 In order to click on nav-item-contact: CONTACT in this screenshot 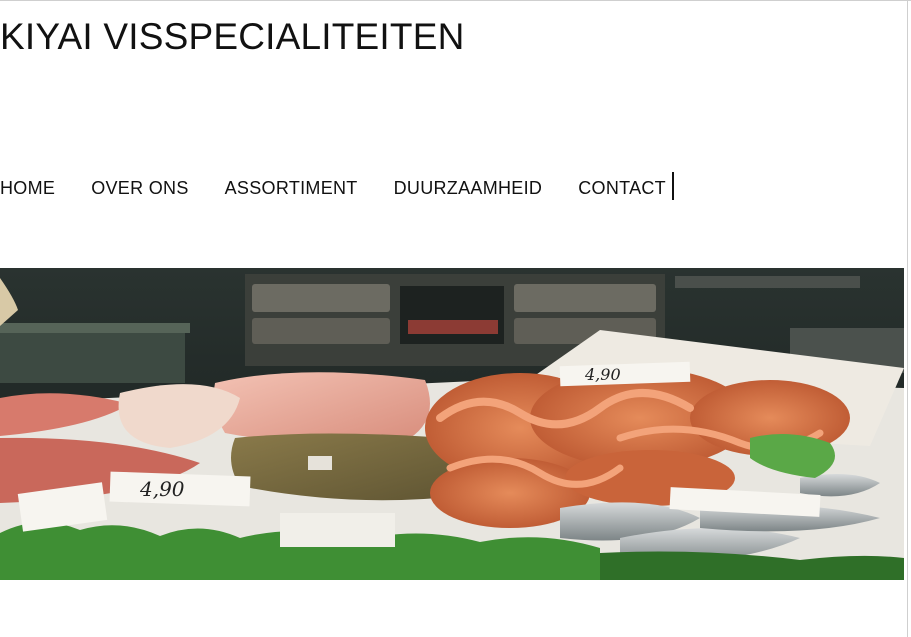, I will do `click(622, 188)`.